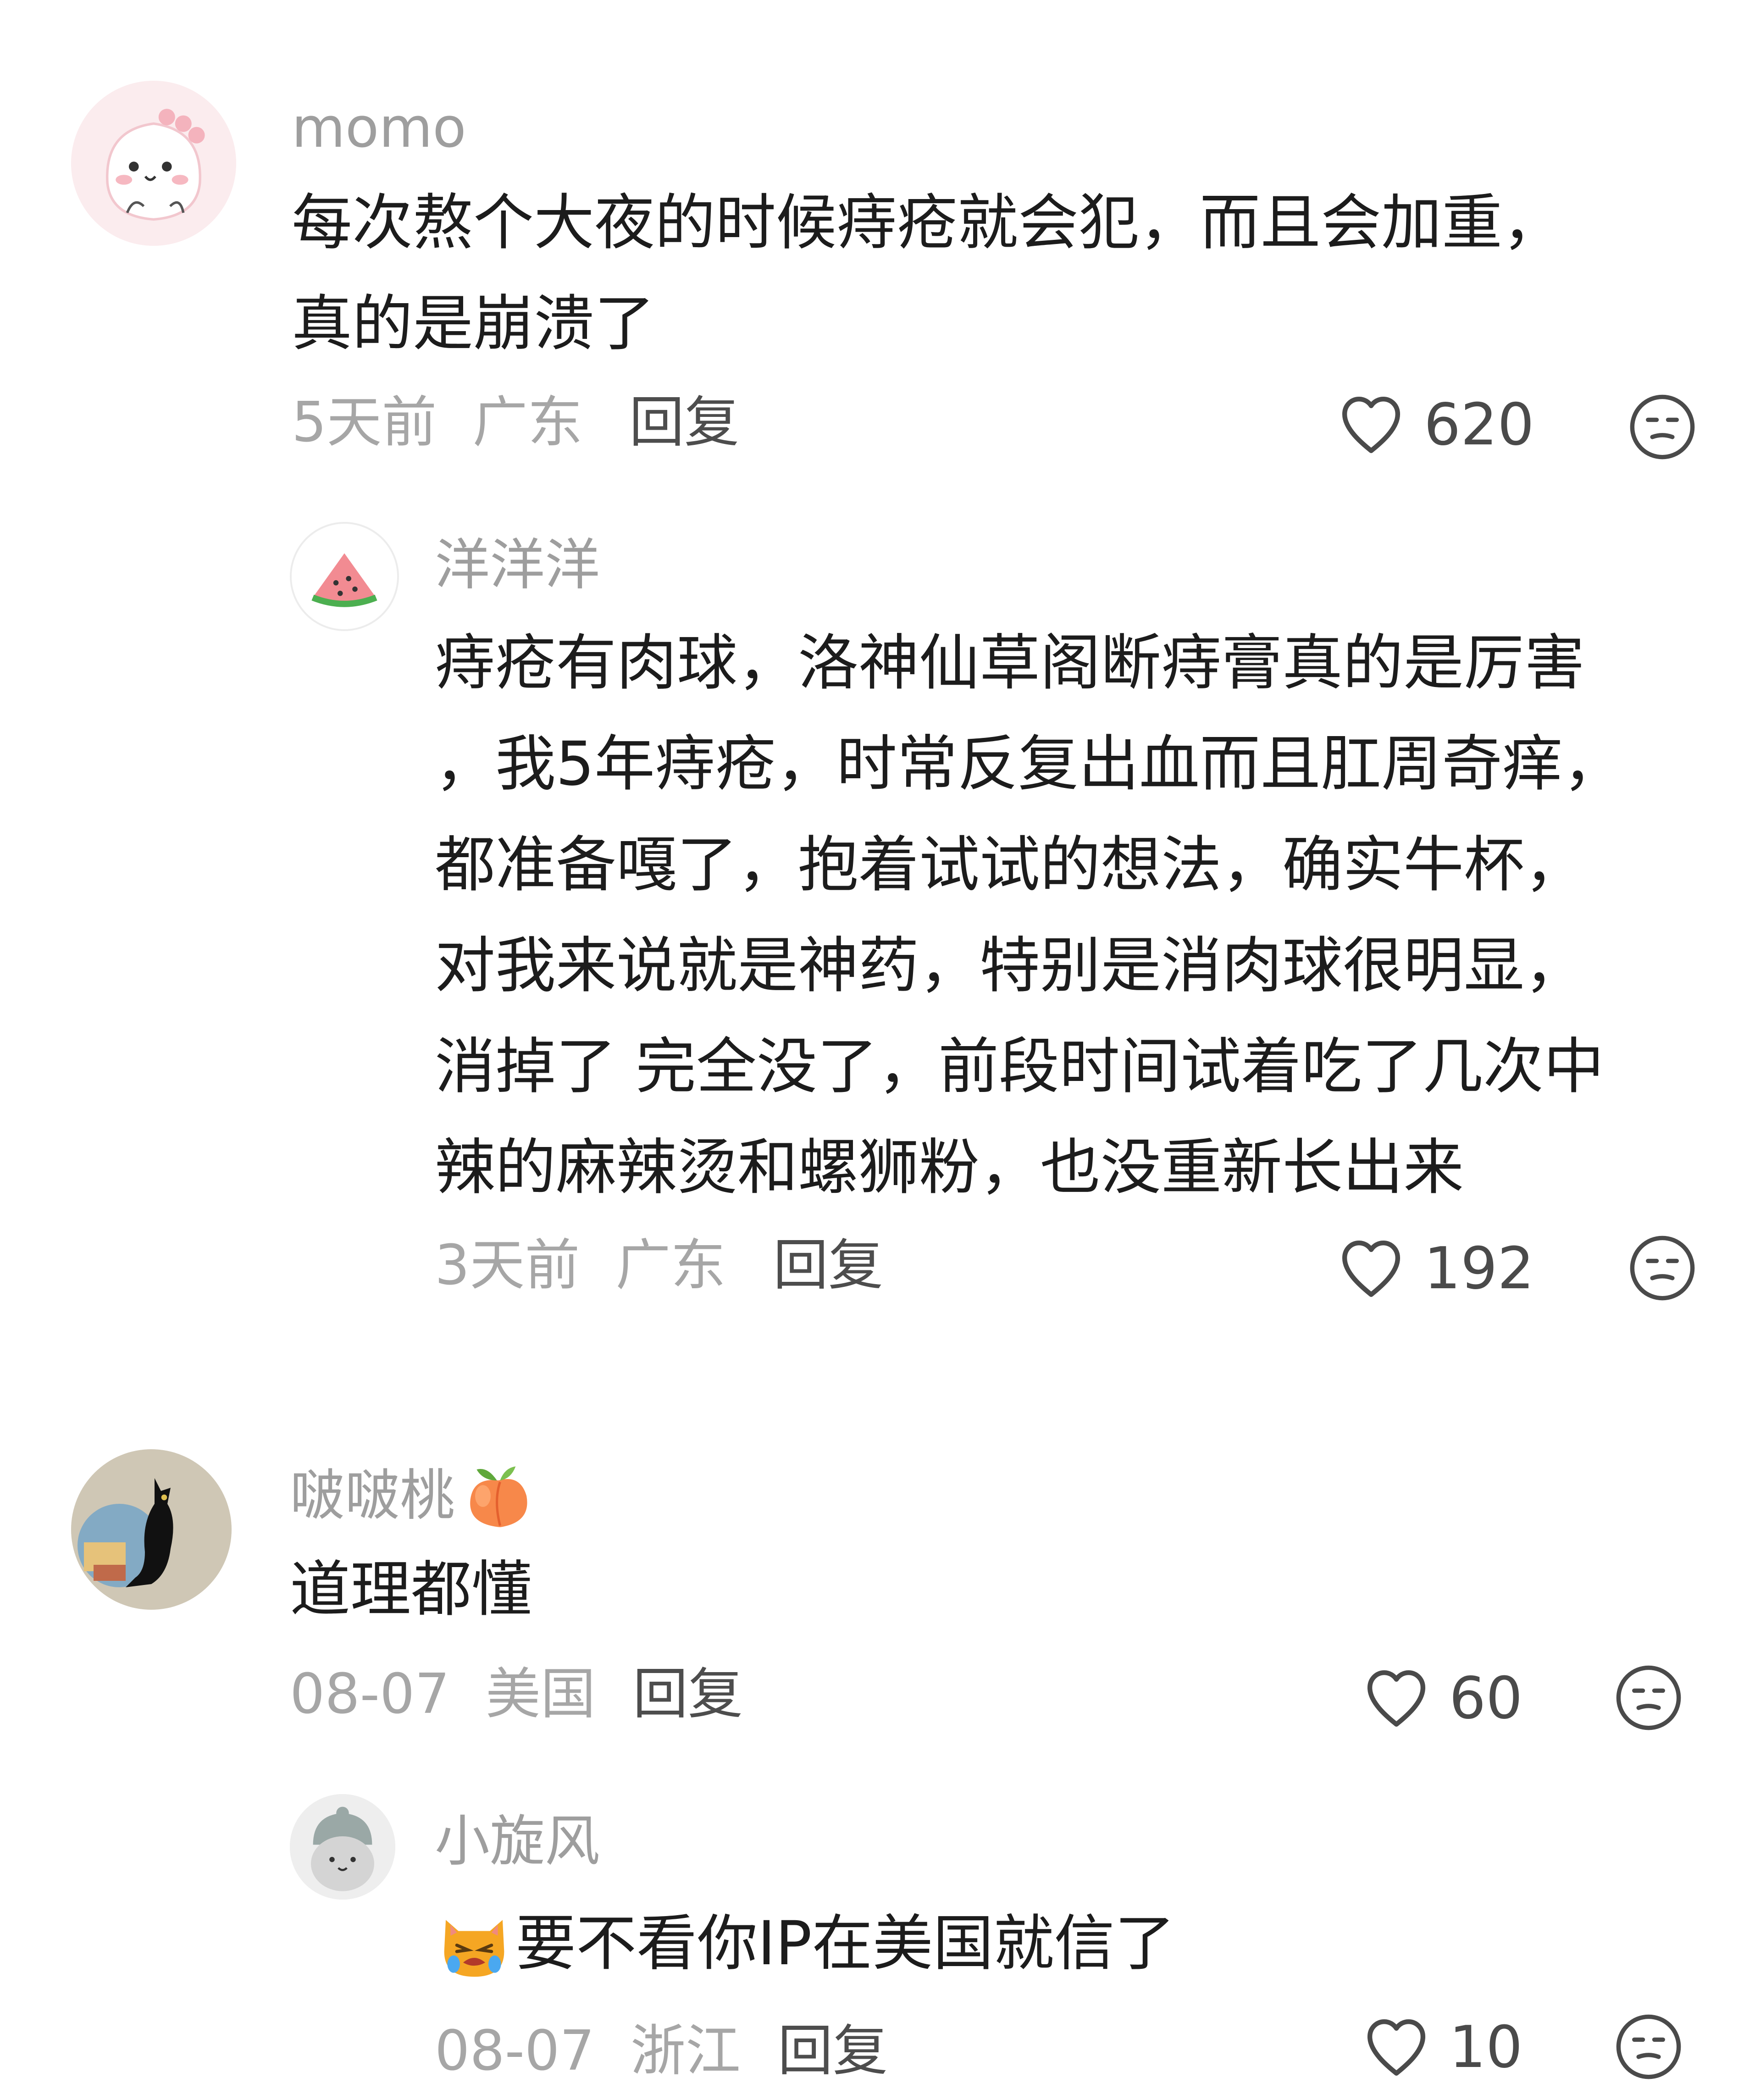 Image resolution: width=1755 pixels, height=2100 pixels. I want to click on comment-username: 啵啵桃, so click(414, 1496).